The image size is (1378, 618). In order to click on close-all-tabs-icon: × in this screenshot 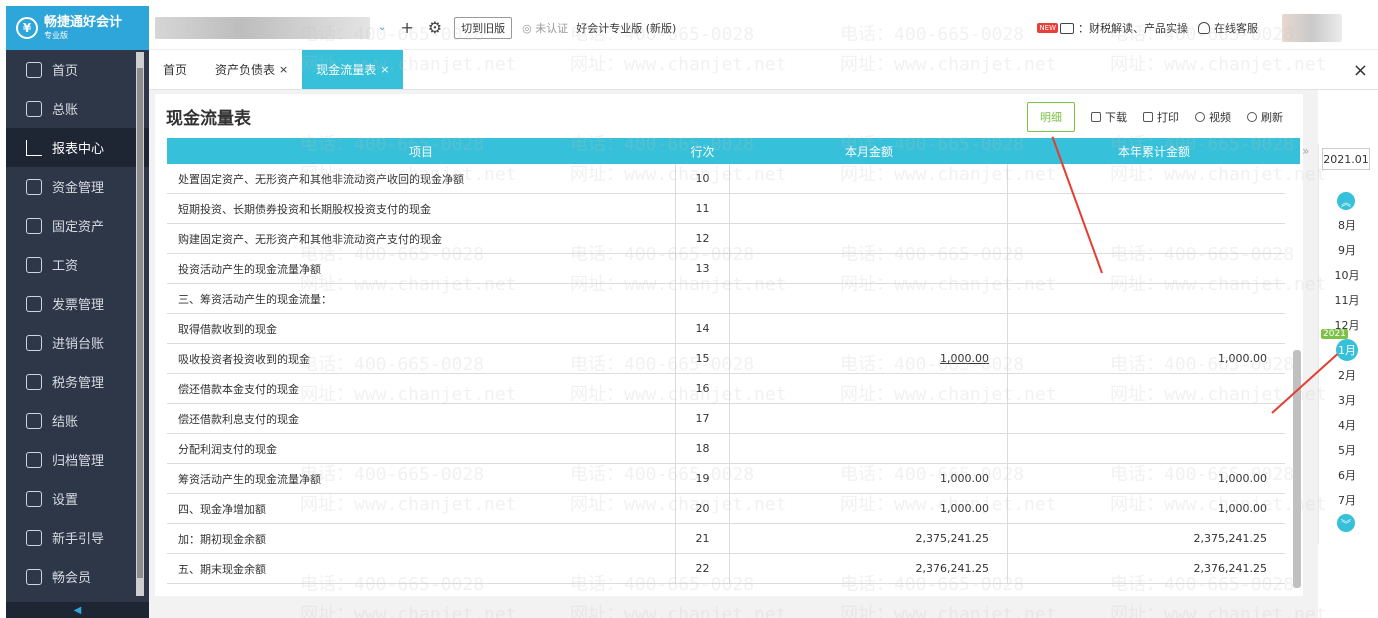, I will do `click(1360, 70)`.